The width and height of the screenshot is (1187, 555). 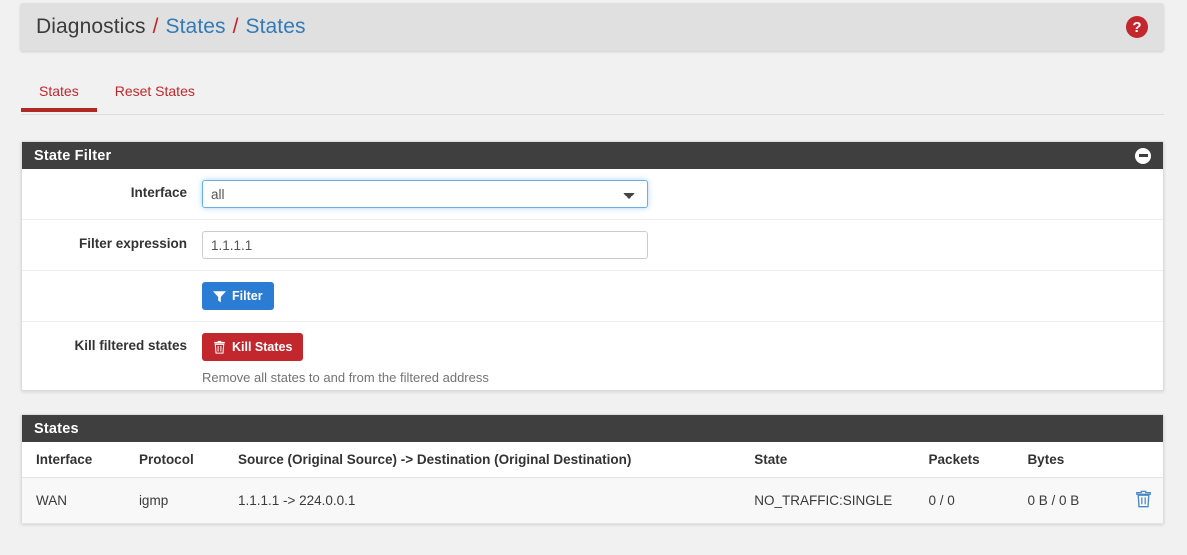 What do you see at coordinates (1143, 460) in the screenshot?
I see `column-header-actions` at bounding box center [1143, 460].